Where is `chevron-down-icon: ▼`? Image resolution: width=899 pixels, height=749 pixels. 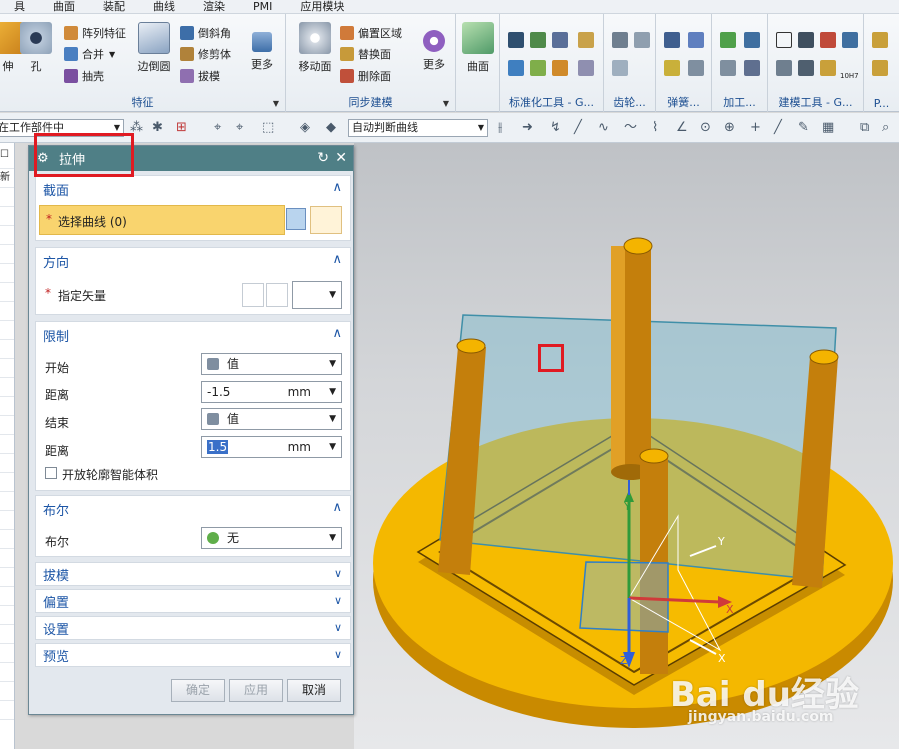
chevron-down-icon: ▼ is located at coordinates (276, 103).